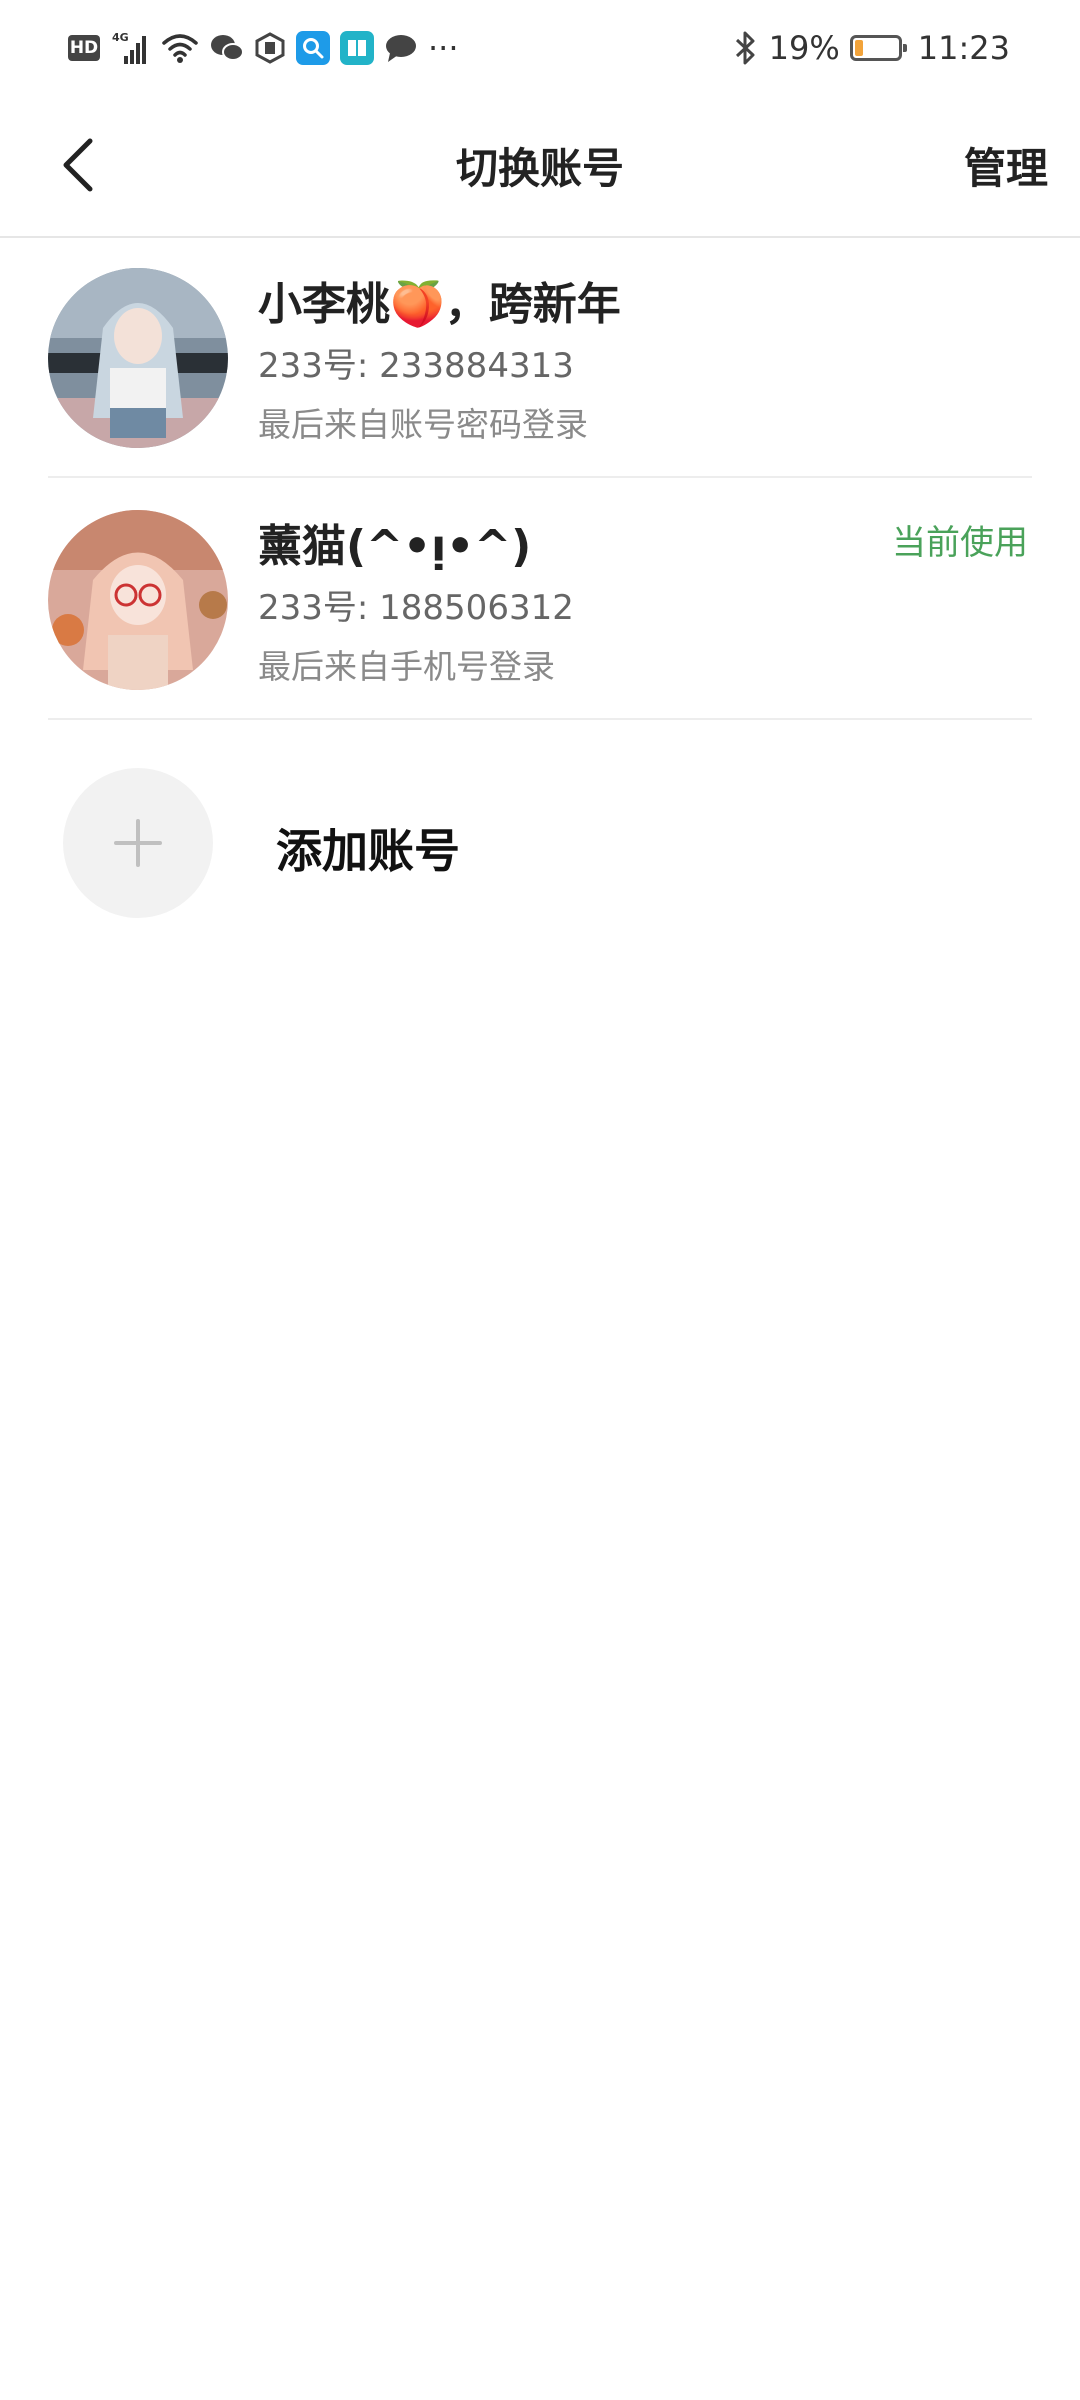 This screenshot has height=2400, width=1080. What do you see at coordinates (368, 851) in the screenshot?
I see `add-account-label: 添加账号` at bounding box center [368, 851].